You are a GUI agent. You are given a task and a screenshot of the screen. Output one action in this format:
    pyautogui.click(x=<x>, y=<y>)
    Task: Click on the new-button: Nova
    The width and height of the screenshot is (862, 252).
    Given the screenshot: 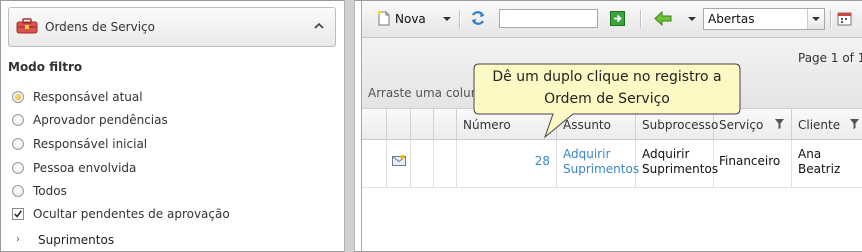 What is the action you would take?
    pyautogui.click(x=410, y=19)
    